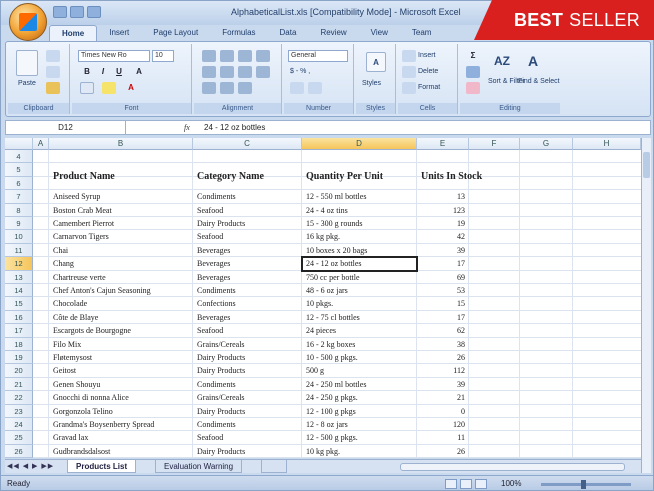  I want to click on insert-cells-icon, so click(409, 56).